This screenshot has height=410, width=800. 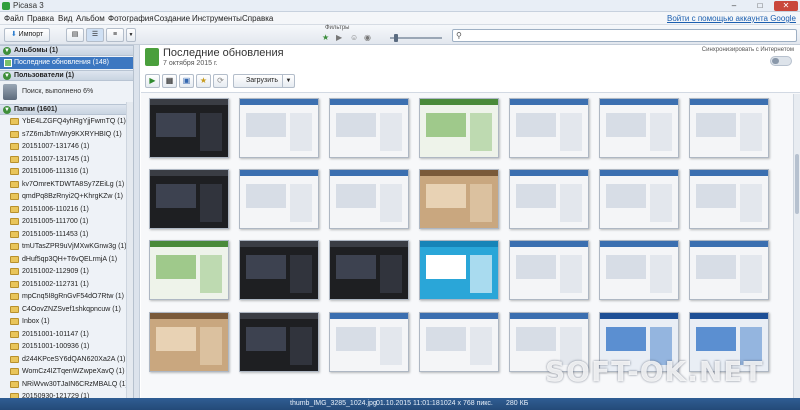 What do you see at coordinates (137, 221) in the screenshot?
I see `pane-splitter` at bounding box center [137, 221].